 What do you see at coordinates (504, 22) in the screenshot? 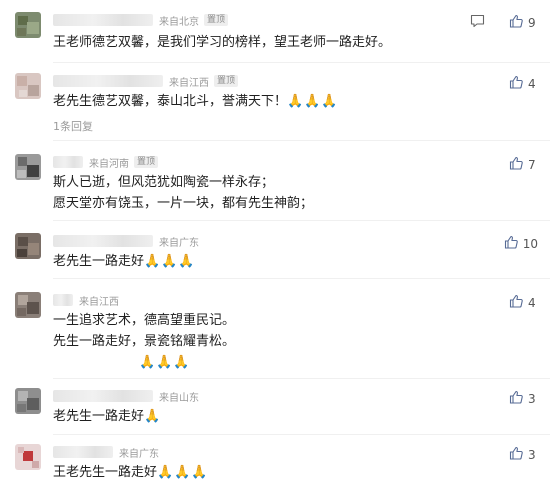
I see `comment-actions: 9` at bounding box center [504, 22].